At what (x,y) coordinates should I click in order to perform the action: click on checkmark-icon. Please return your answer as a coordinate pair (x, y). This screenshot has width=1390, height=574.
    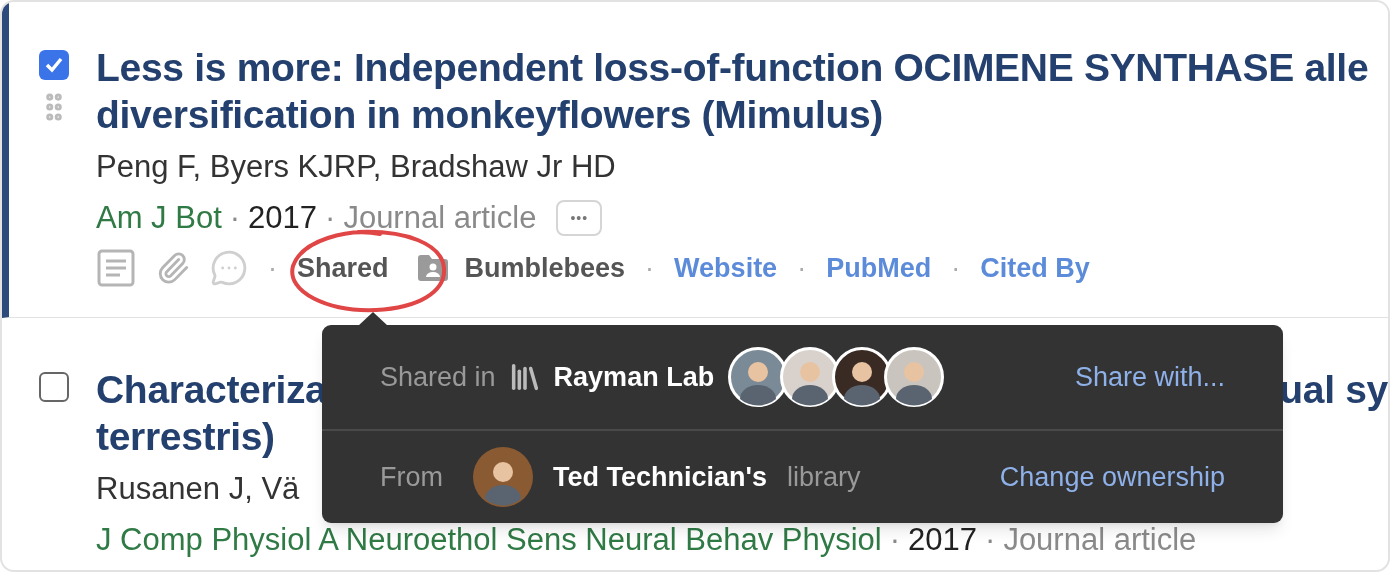
    Looking at the image, I should click on (54, 65).